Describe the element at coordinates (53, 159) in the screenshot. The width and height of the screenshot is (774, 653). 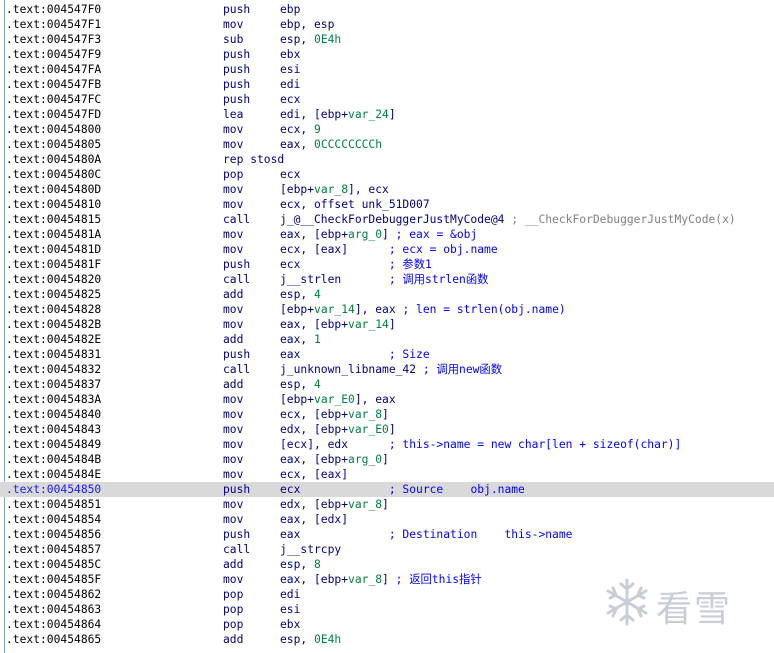
I see `line-address: .text:0045480A` at that location.